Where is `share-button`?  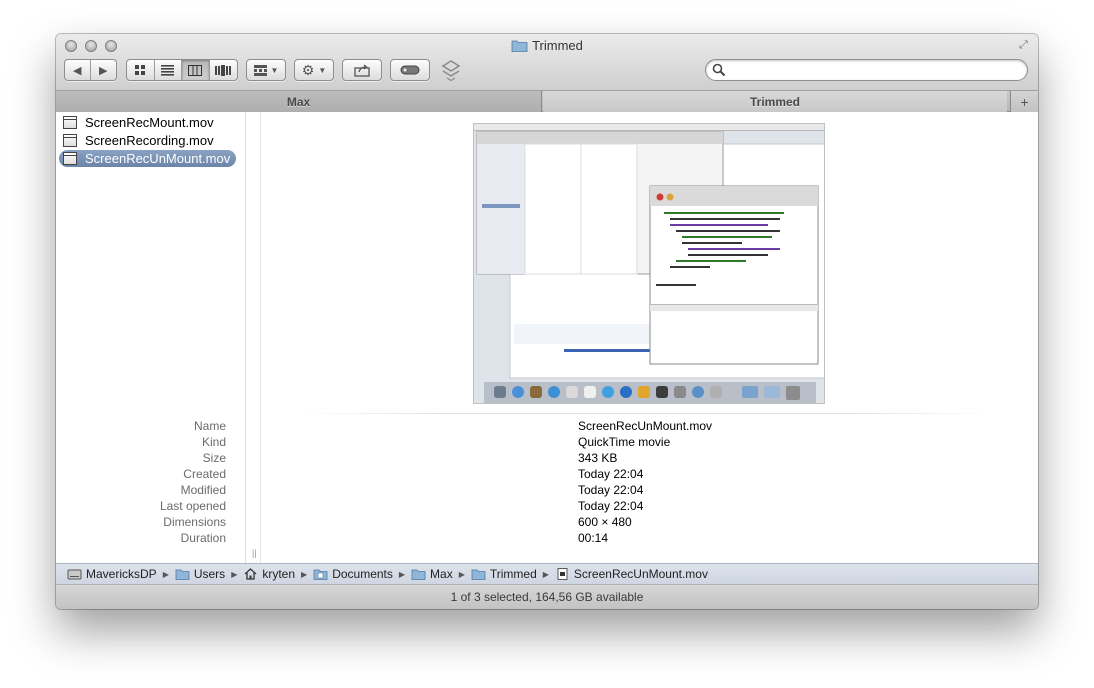
share-button is located at coordinates (362, 70).